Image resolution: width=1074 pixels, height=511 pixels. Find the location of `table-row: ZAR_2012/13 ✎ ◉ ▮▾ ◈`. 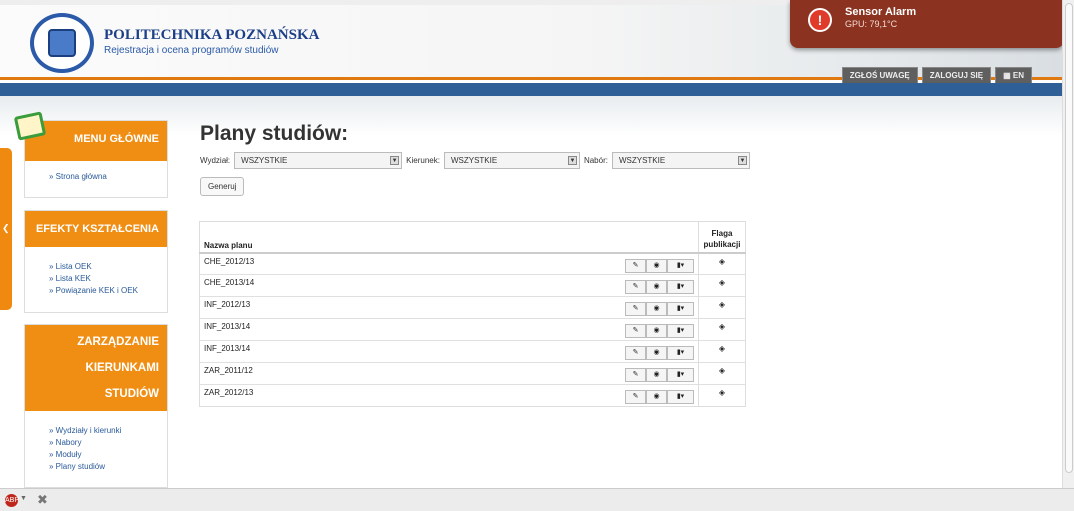

table-row: ZAR_2012/13 ✎ ◉ ▮▾ ◈ is located at coordinates (472, 395).